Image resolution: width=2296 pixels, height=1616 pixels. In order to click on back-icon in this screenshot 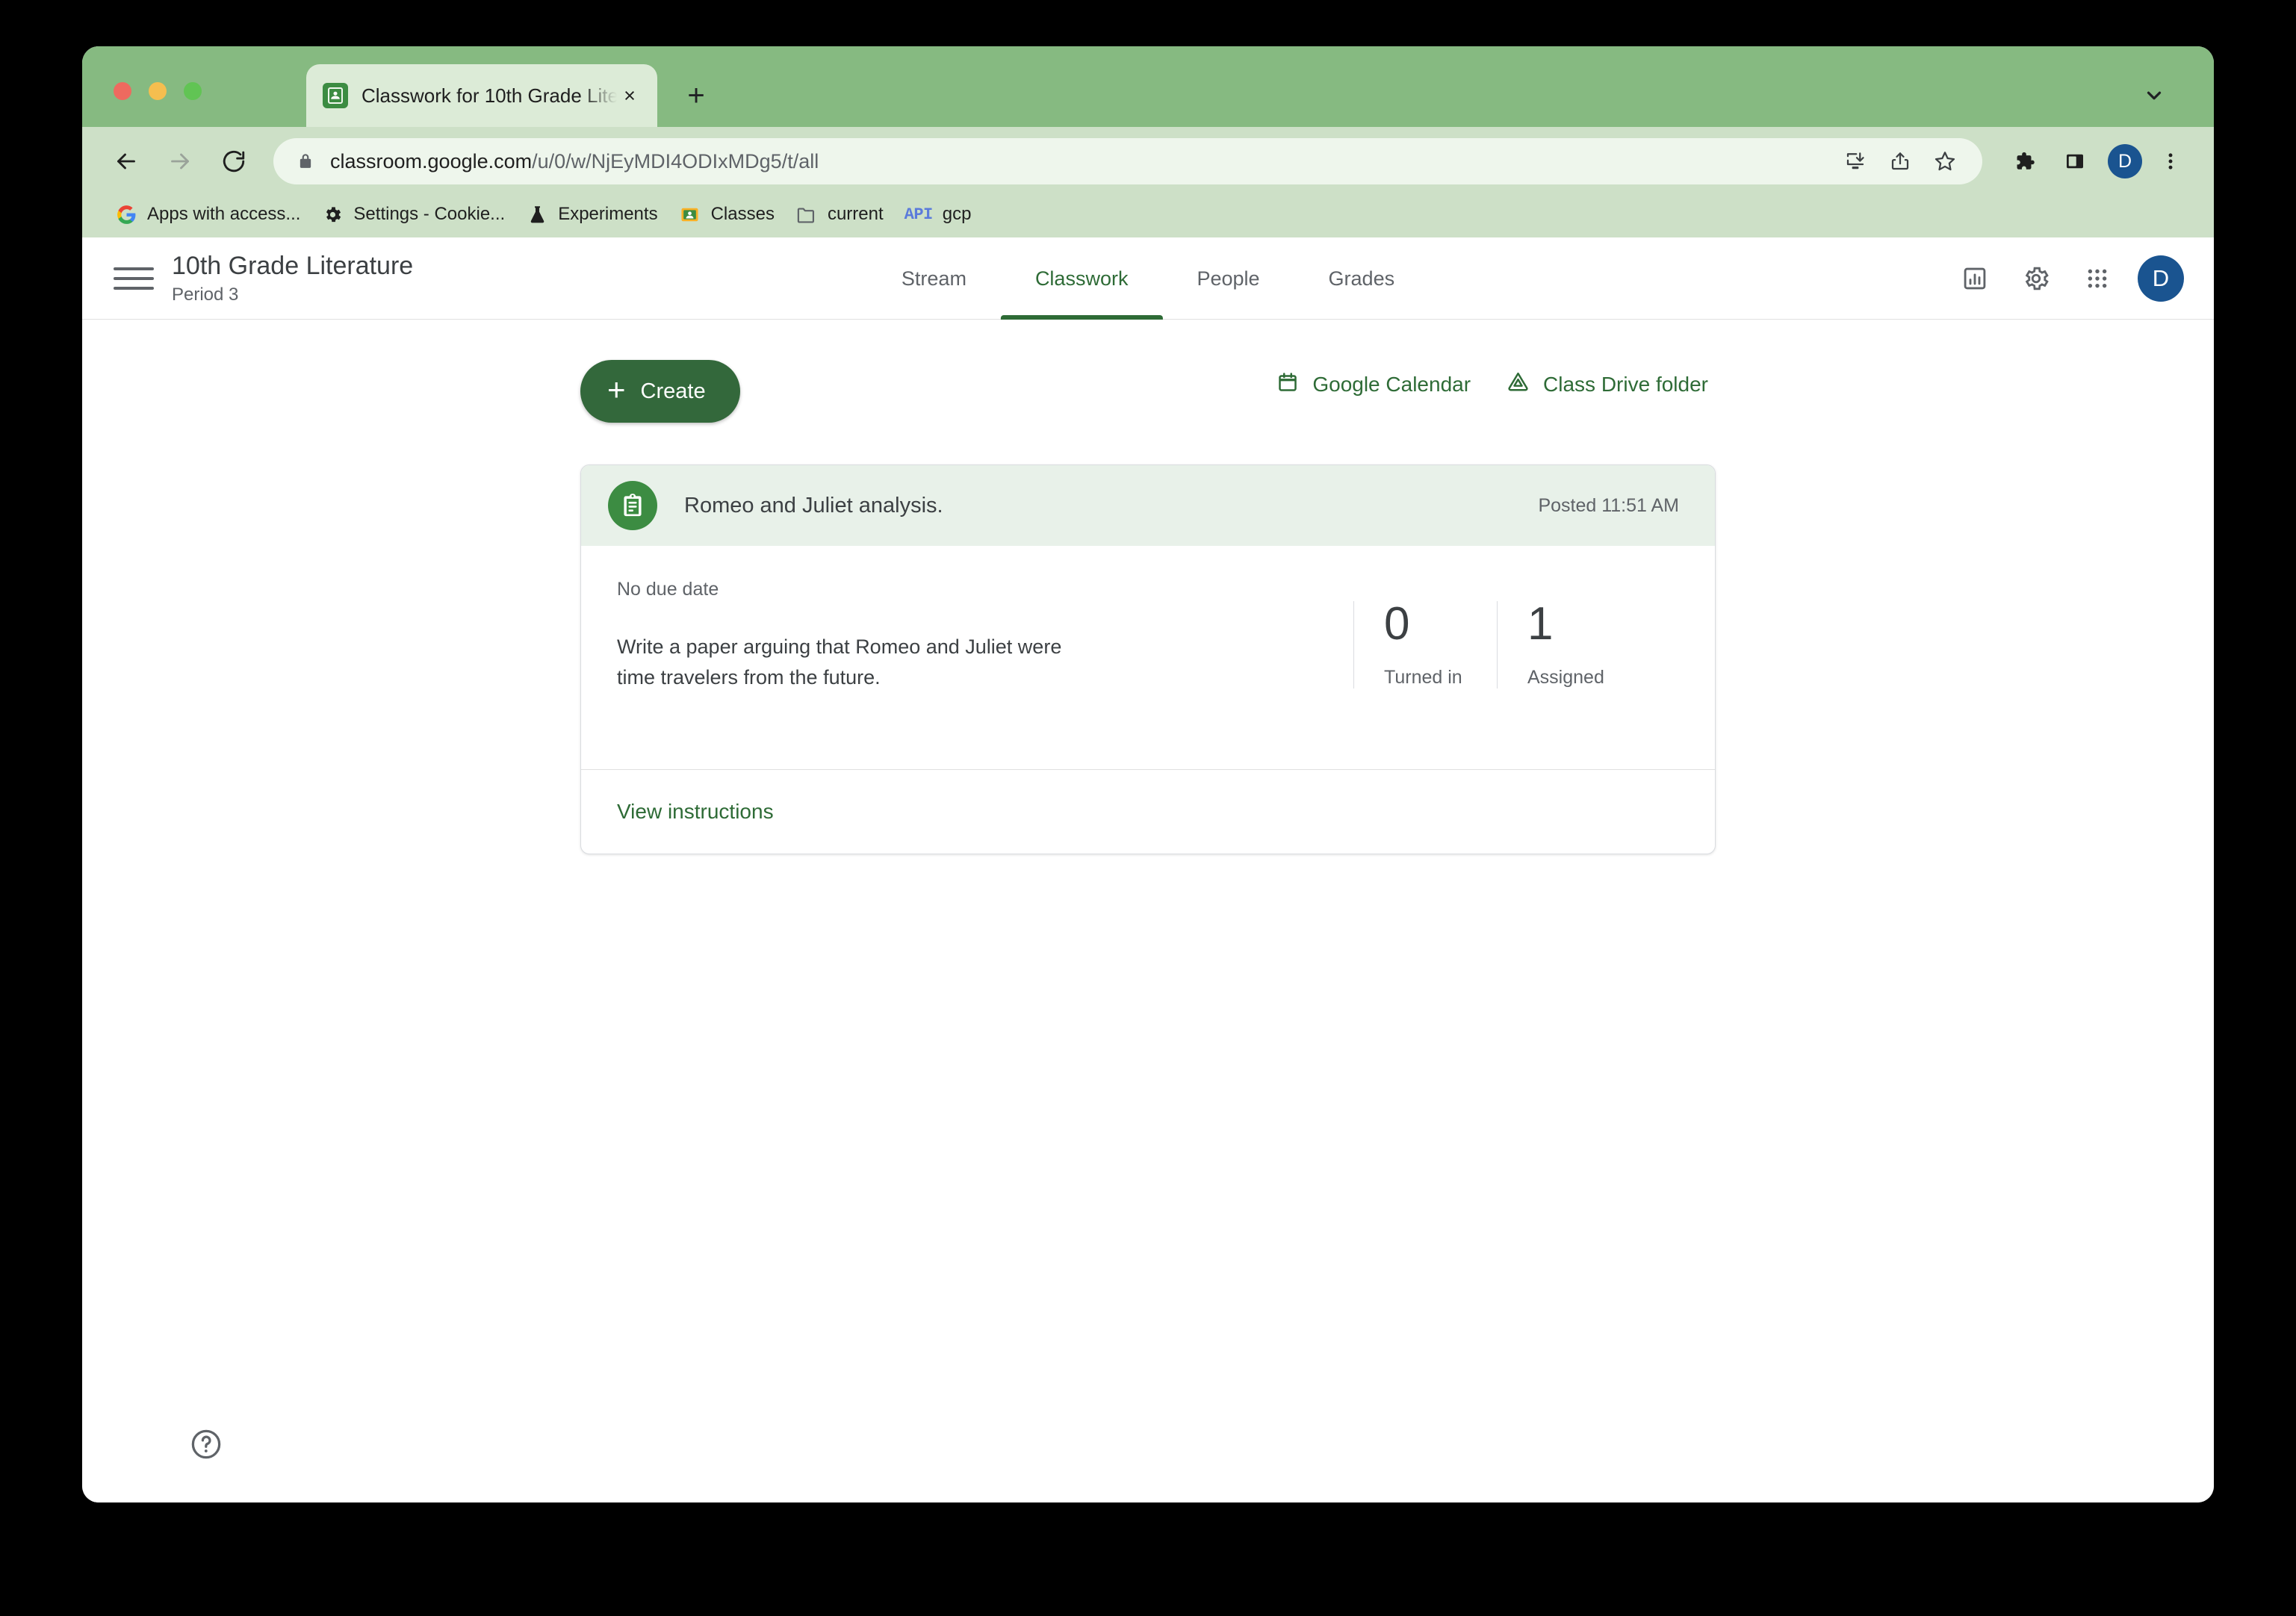, I will do `click(126, 161)`.